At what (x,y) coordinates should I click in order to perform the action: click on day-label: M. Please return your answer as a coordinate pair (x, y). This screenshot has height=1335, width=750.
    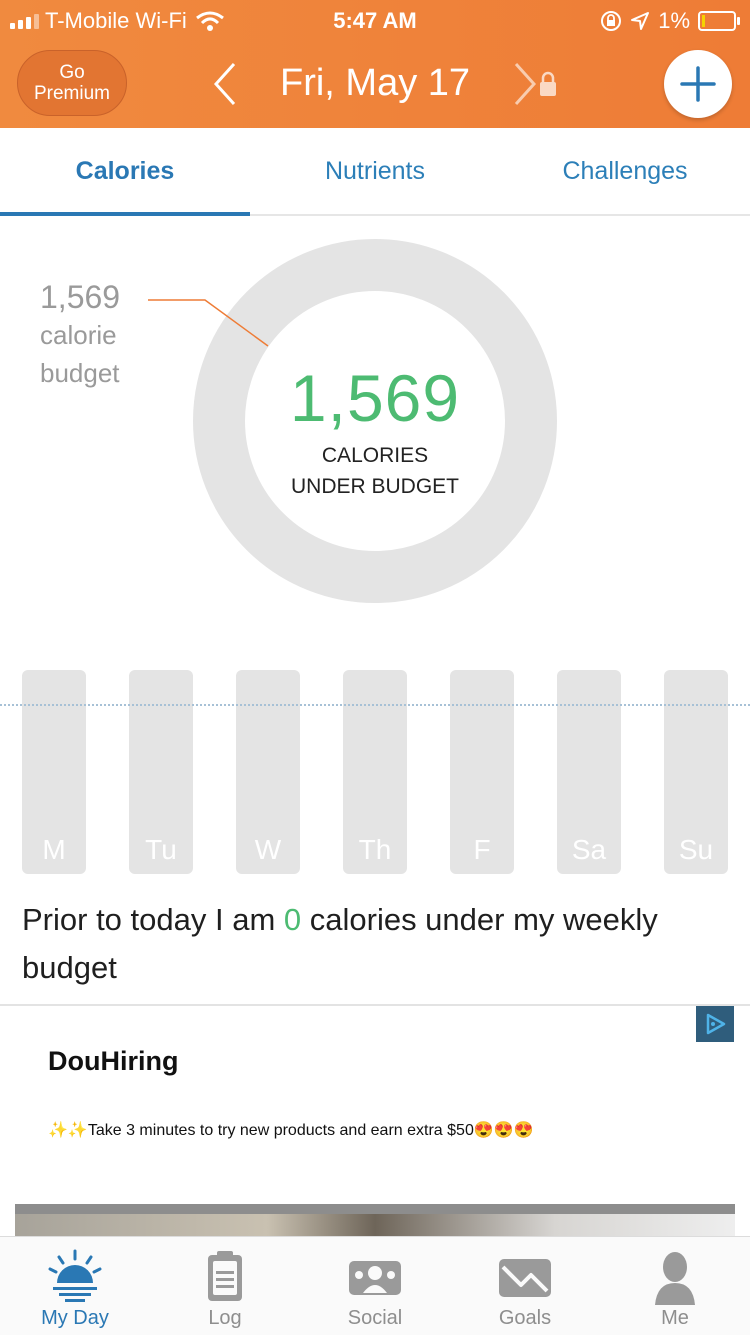
    Looking at the image, I should click on (54, 849).